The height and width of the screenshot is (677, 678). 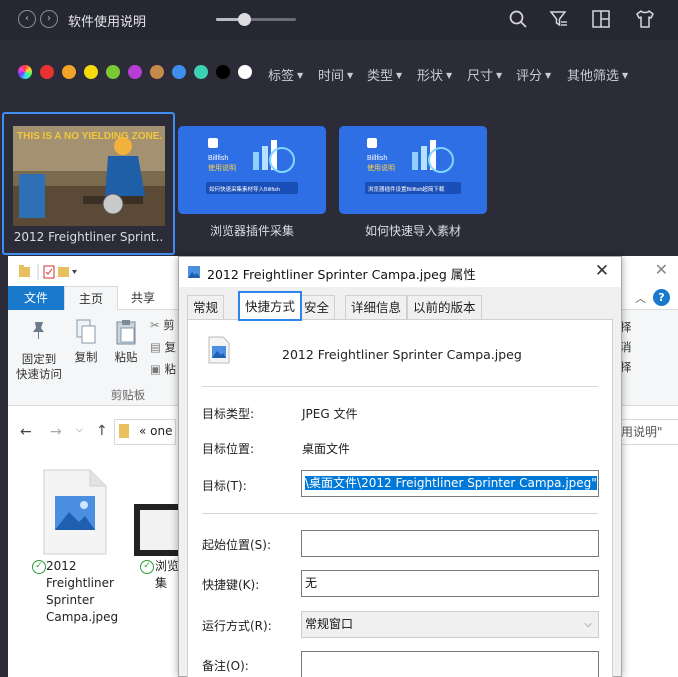 I want to click on target-type-value: JPEG 文件, so click(x=330, y=414).